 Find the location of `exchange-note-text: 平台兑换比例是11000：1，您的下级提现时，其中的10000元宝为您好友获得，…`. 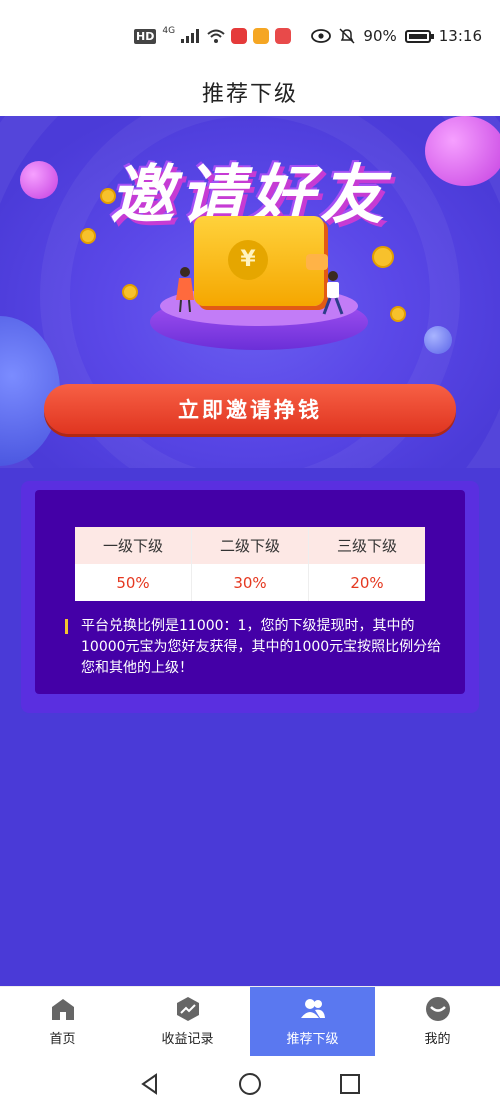

exchange-note-text: 平台兑换比例是11000：1，您的下级提现时，其中的10000元宝为您好友获得，… is located at coordinates (261, 647).